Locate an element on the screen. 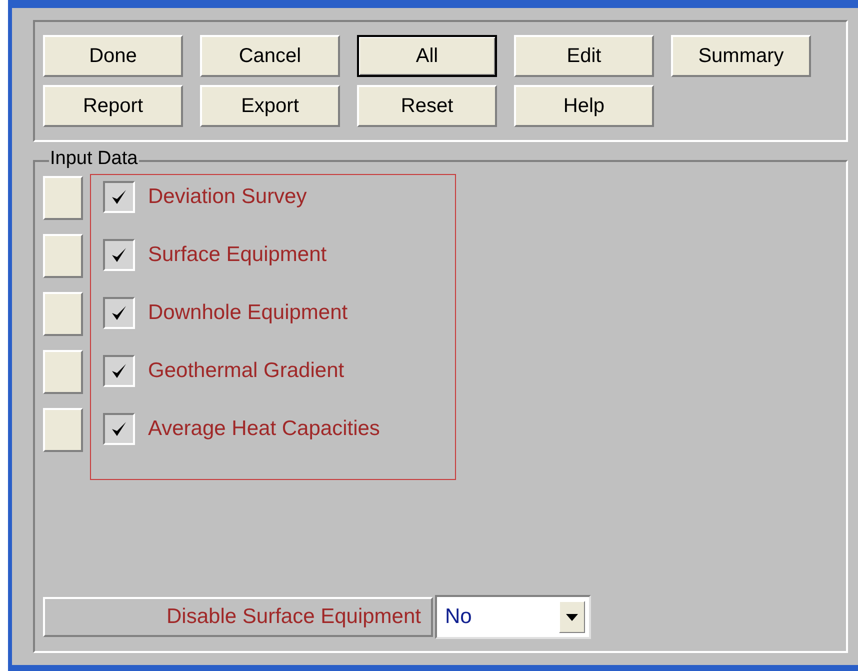 Image resolution: width=858 pixels, height=671 pixels. checkbox-label: Surface Equipment is located at coordinates (237, 255).